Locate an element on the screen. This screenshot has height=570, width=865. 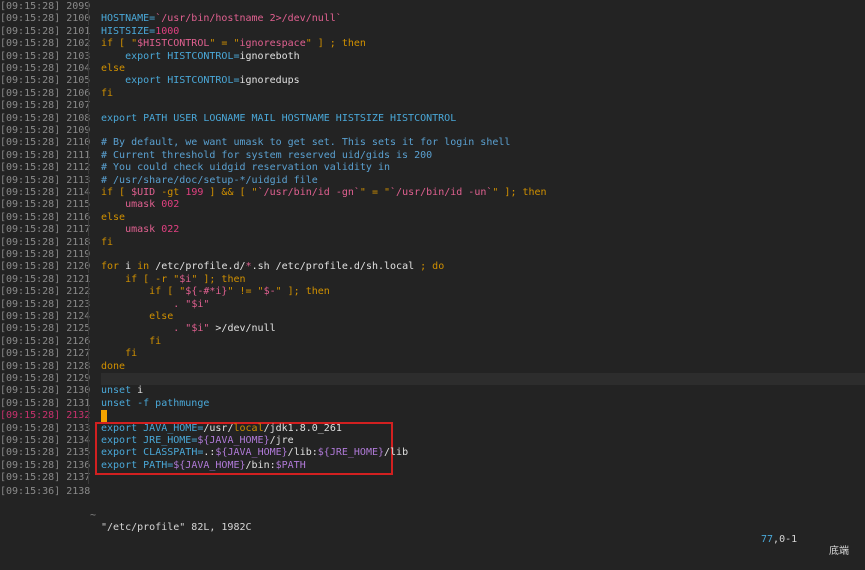
code-line: [09:15:28] 2129 is located at coordinates (432, 379).